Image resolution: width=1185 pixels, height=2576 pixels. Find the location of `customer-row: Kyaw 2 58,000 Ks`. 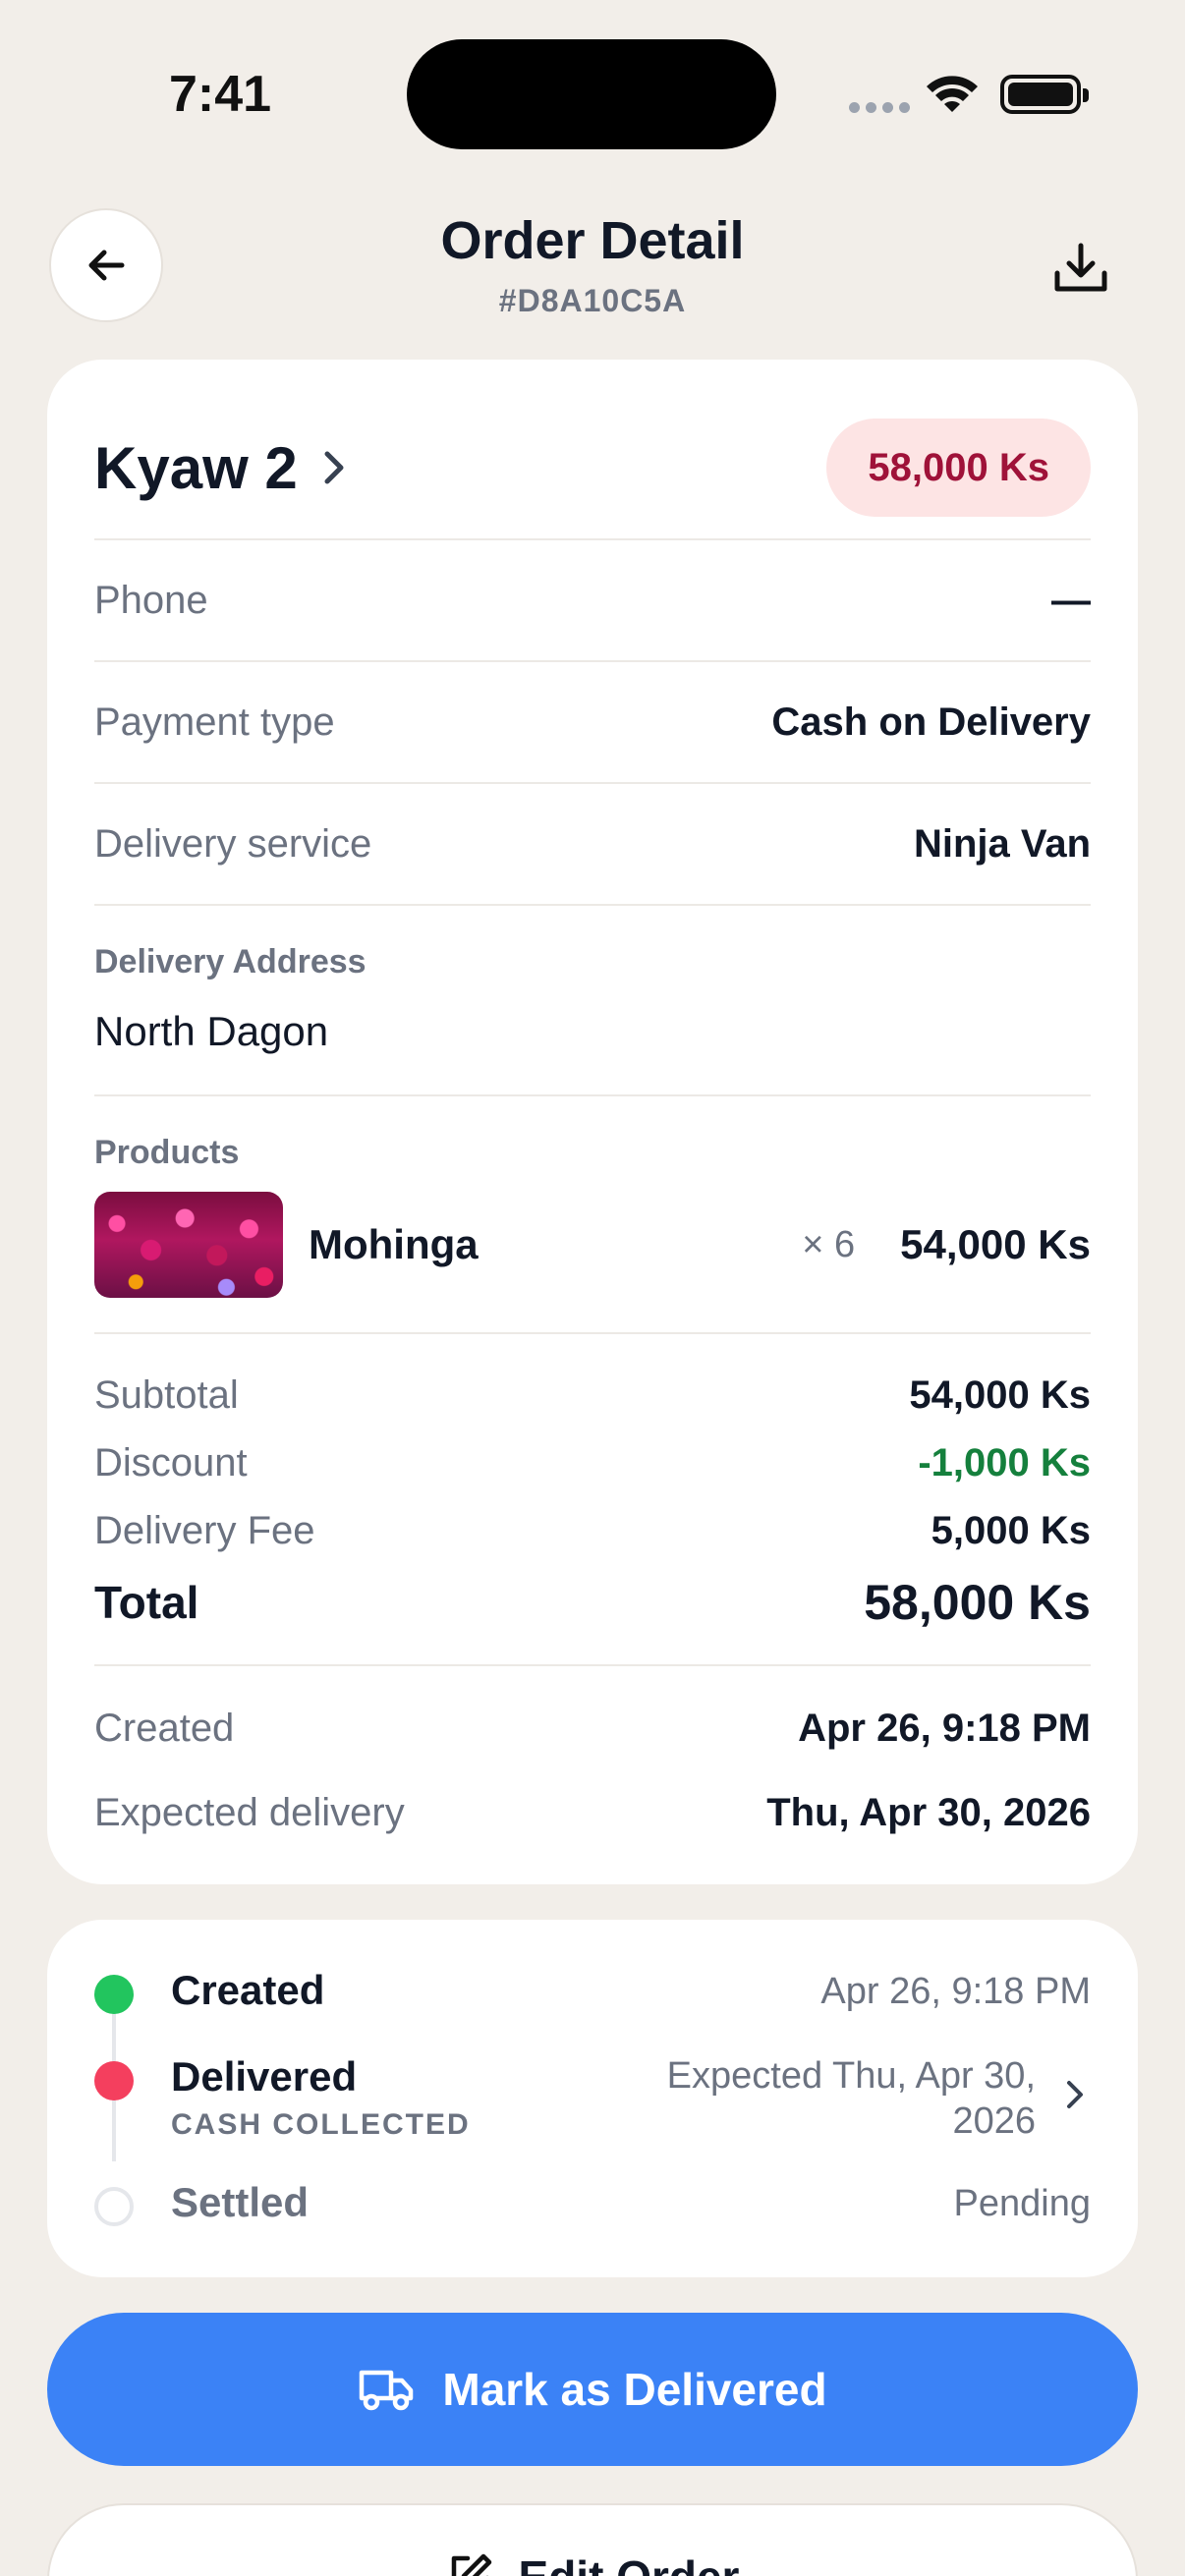

customer-row: Kyaw 2 58,000 Ks is located at coordinates (592, 468).